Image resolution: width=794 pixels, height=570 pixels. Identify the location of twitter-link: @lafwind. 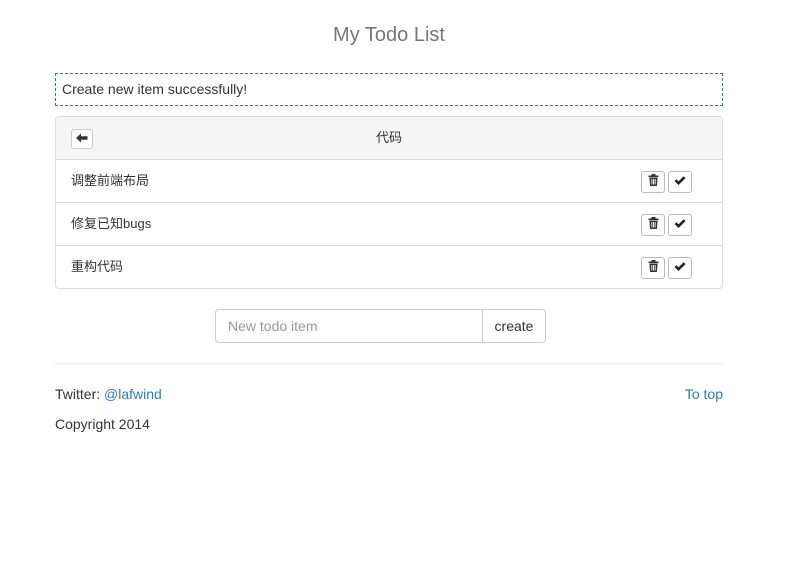
(133, 394).